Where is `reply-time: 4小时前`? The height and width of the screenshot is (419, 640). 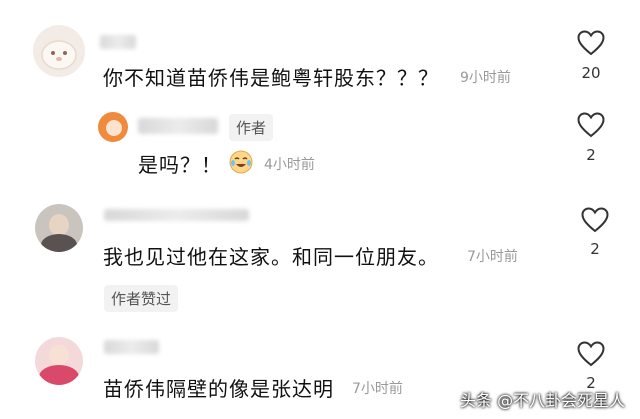
reply-time: 4小时前 is located at coordinates (289, 165).